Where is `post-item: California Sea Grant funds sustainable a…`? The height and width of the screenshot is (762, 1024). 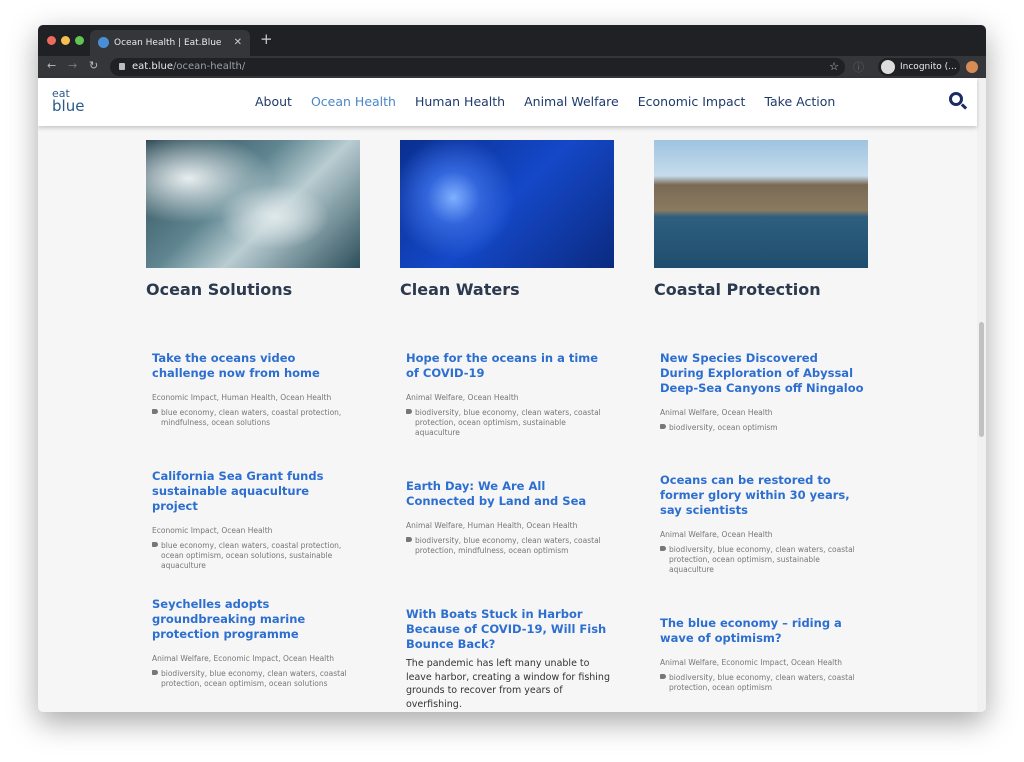
post-item: California Sea Grant funds sustainable a… is located at coordinates (254, 520).